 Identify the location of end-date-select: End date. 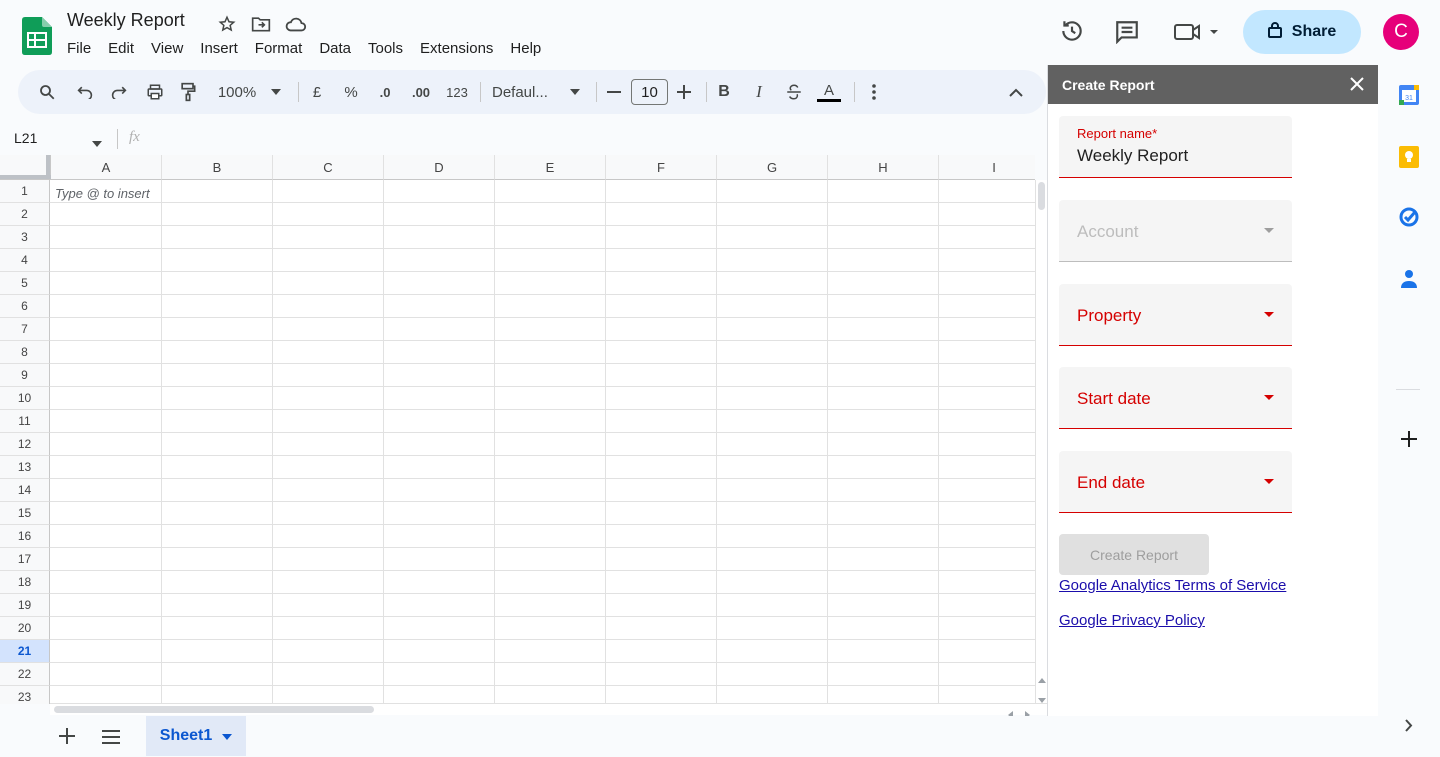
(1175, 482).